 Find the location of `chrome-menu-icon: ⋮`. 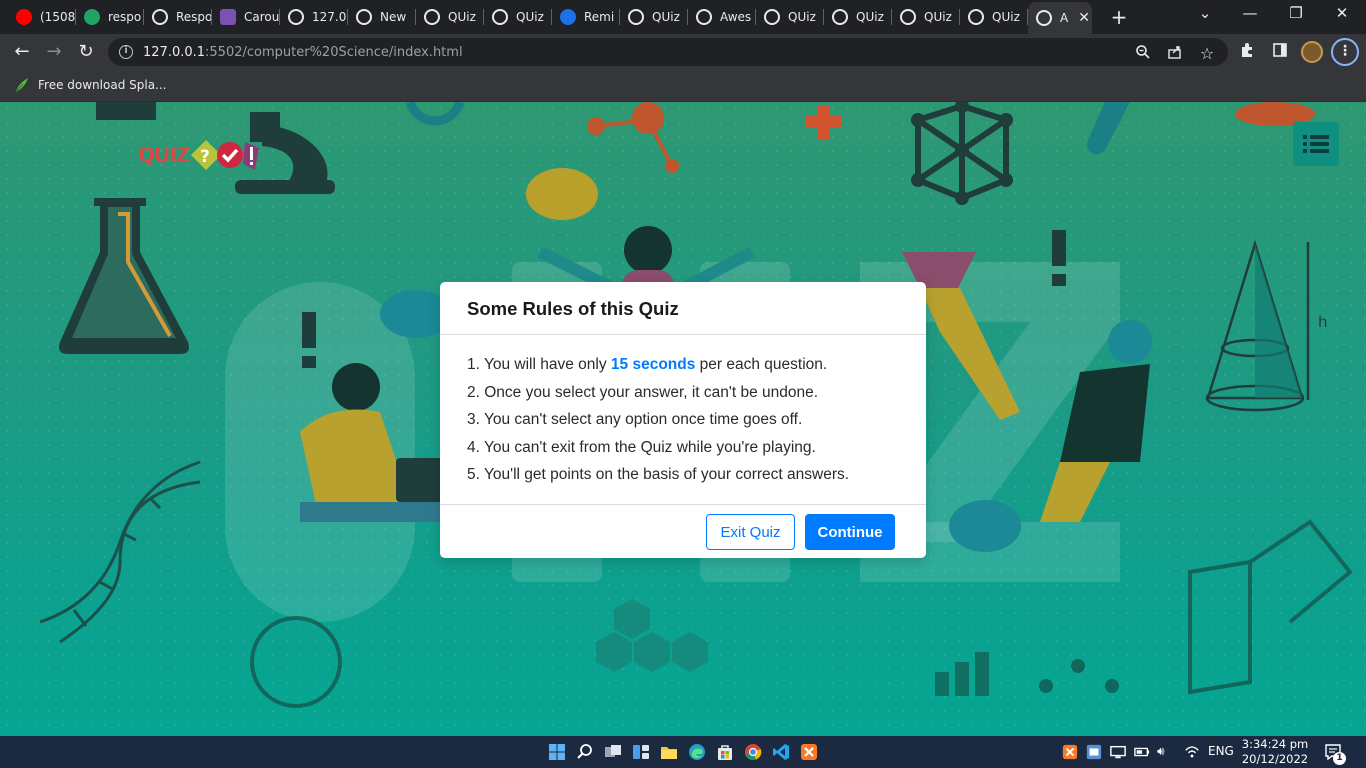

chrome-menu-icon: ⋮ is located at coordinates (1345, 52).